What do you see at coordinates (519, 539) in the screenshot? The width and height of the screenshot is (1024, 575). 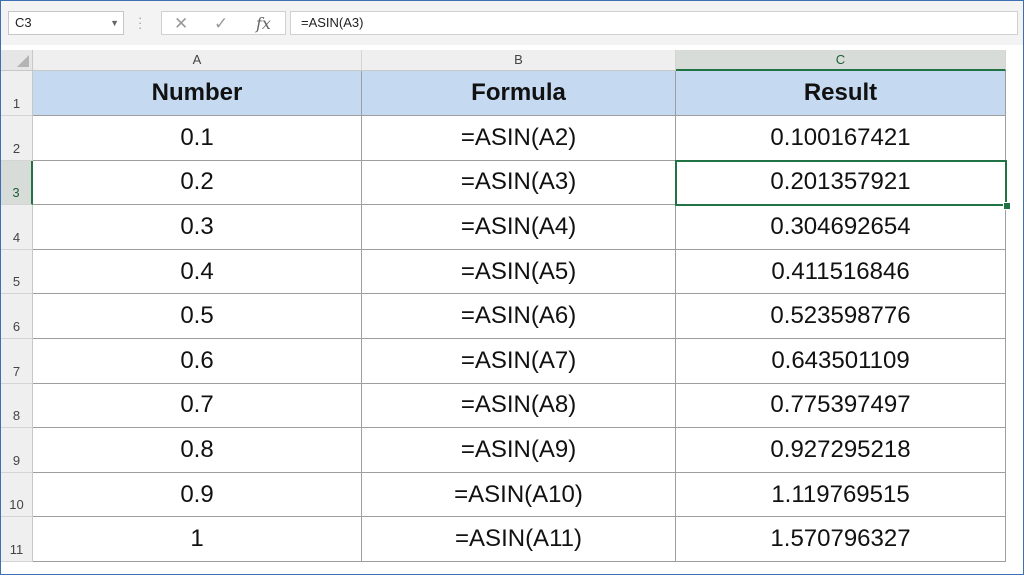 I see `table-cell-formula: =ASIN(A11)` at bounding box center [519, 539].